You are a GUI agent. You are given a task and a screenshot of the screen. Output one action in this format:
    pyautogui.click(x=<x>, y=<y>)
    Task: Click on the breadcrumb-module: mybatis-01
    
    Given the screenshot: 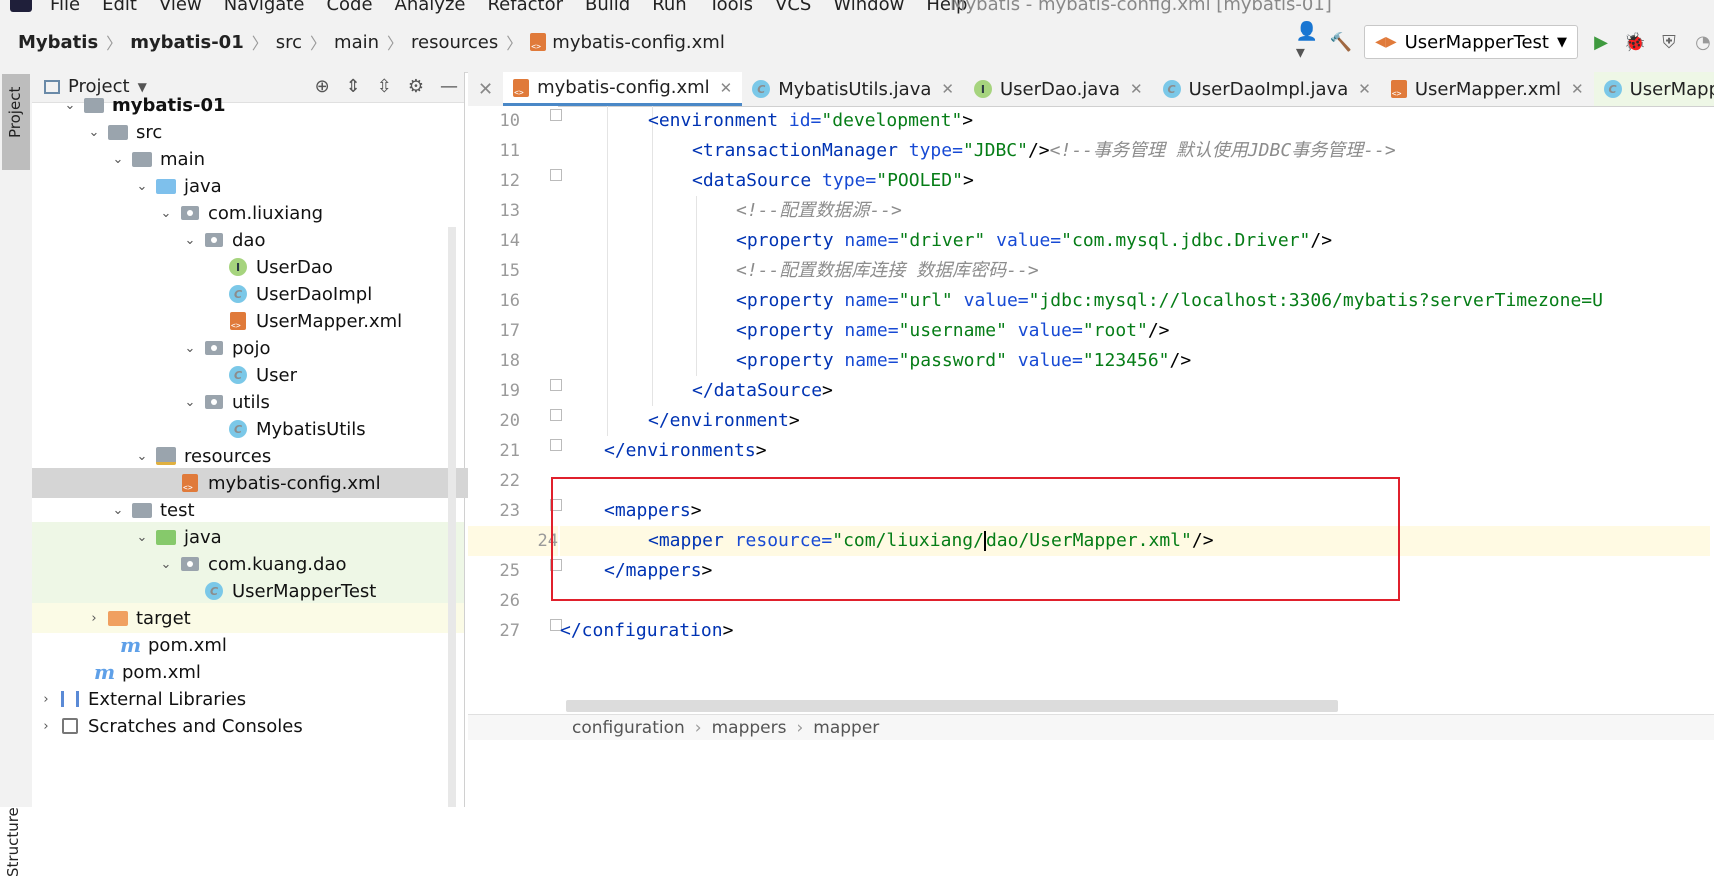 What is the action you would take?
    pyautogui.click(x=187, y=42)
    